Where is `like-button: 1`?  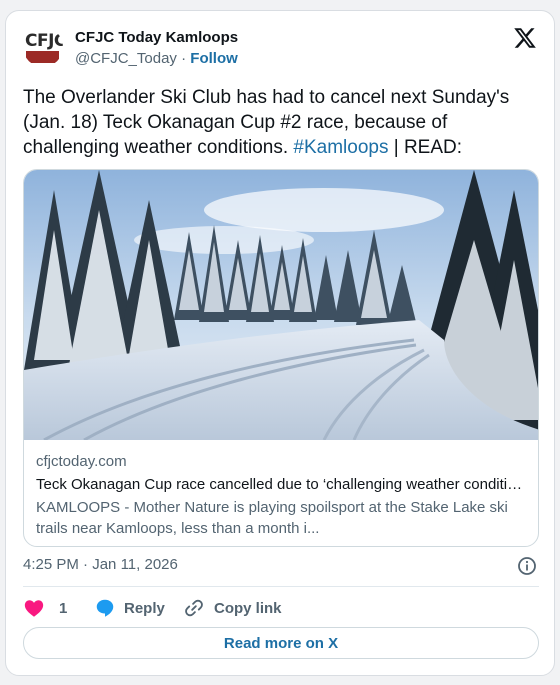
like-button: 1 is located at coordinates (45, 608).